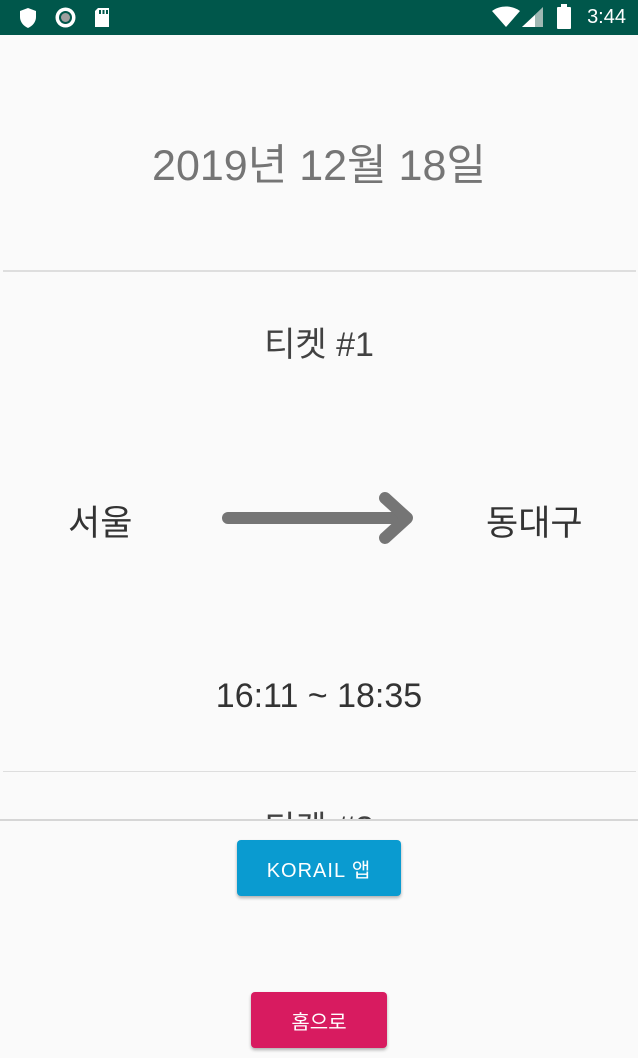  Describe the element at coordinates (532, 17) in the screenshot. I see `cell-signal-icon` at that location.